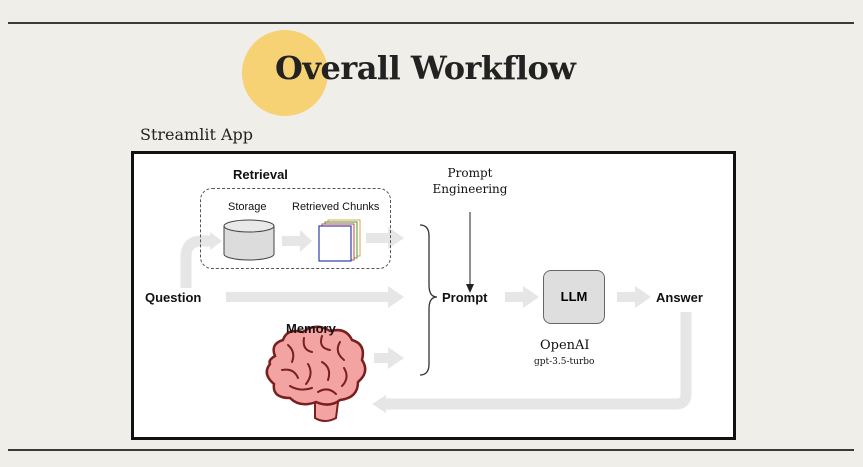 The height and width of the screenshot is (467, 863). I want to click on retrieved-chunks-label: Retrieved Chunks, so click(336, 207).